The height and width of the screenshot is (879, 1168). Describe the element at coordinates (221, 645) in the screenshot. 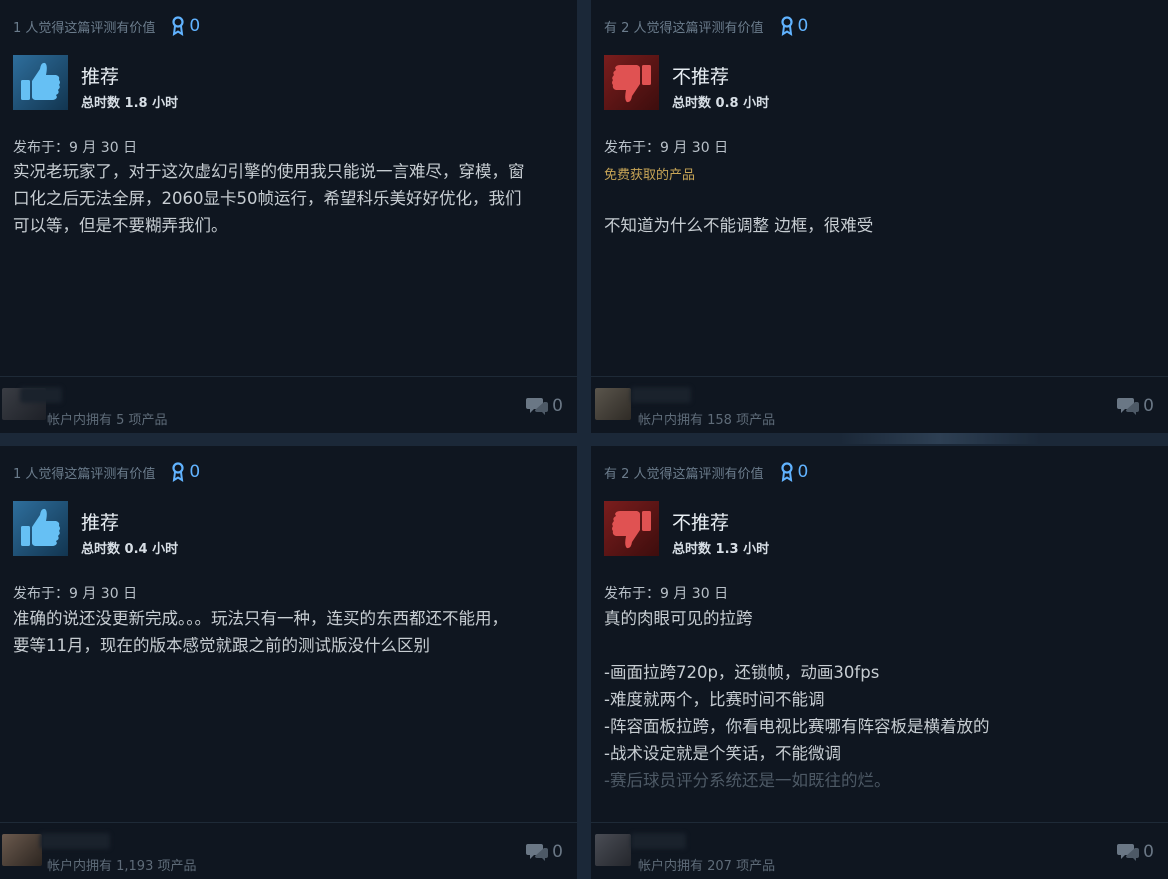

I see `review-line: 要等11月，现在的版本感觉就跟之前的测试版没什么区别` at that location.